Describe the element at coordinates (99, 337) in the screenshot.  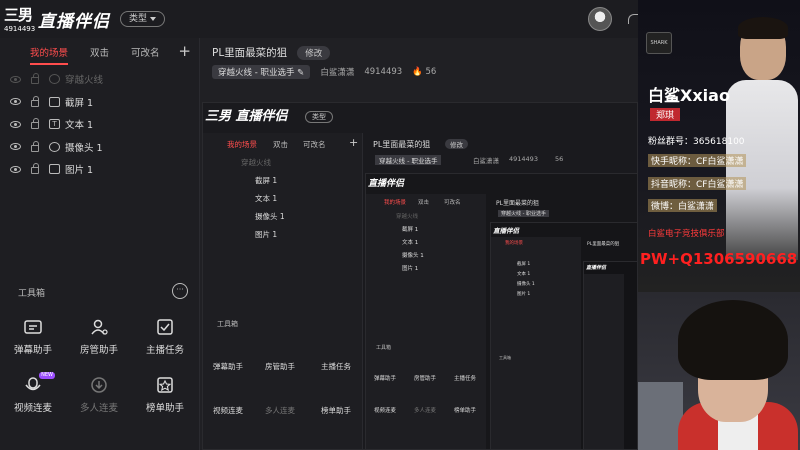
I see `tool-room-admin: 房管助手` at that location.